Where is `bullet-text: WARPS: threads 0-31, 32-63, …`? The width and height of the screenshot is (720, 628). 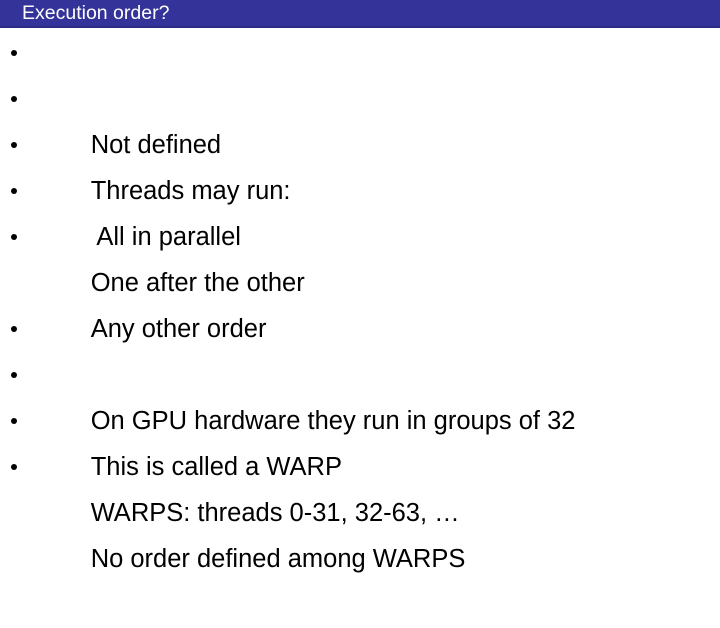 bullet-text: WARPS: threads 0-31, 32-63, … is located at coordinates (275, 513).